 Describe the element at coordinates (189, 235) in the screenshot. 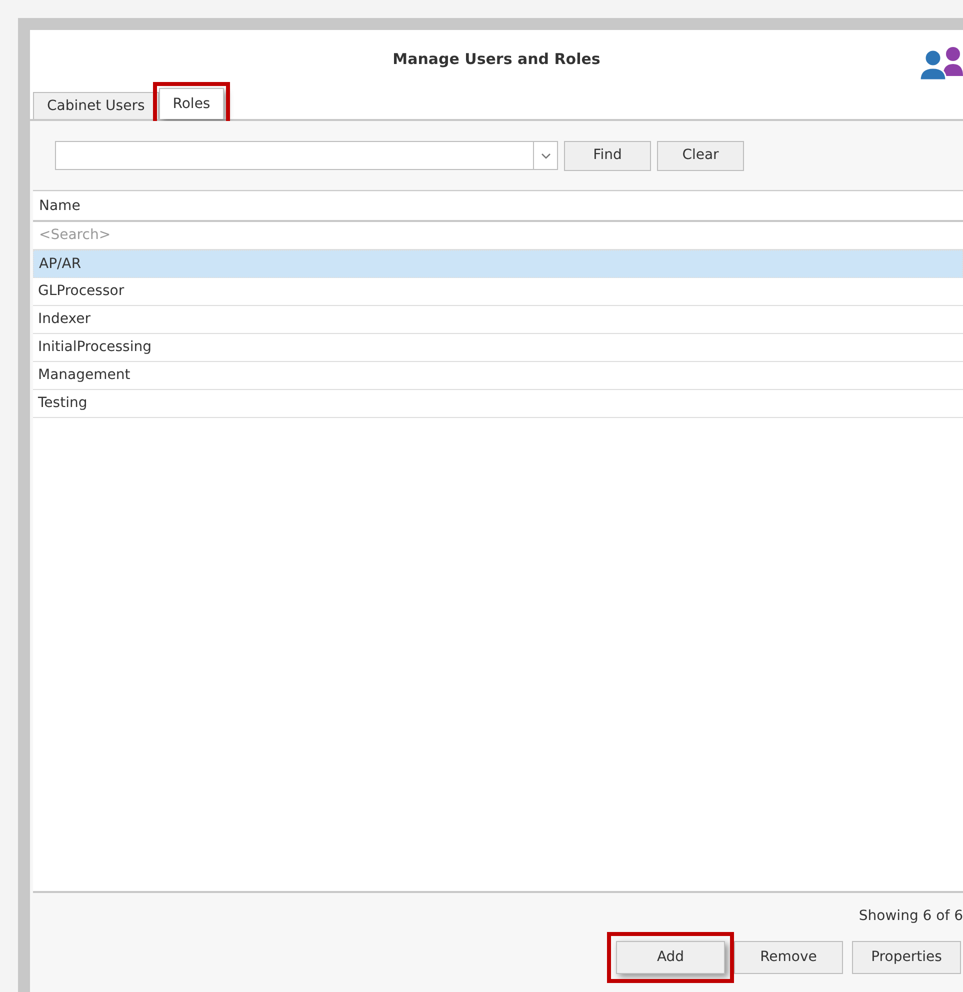

I see `search-row-field: <Search>` at that location.